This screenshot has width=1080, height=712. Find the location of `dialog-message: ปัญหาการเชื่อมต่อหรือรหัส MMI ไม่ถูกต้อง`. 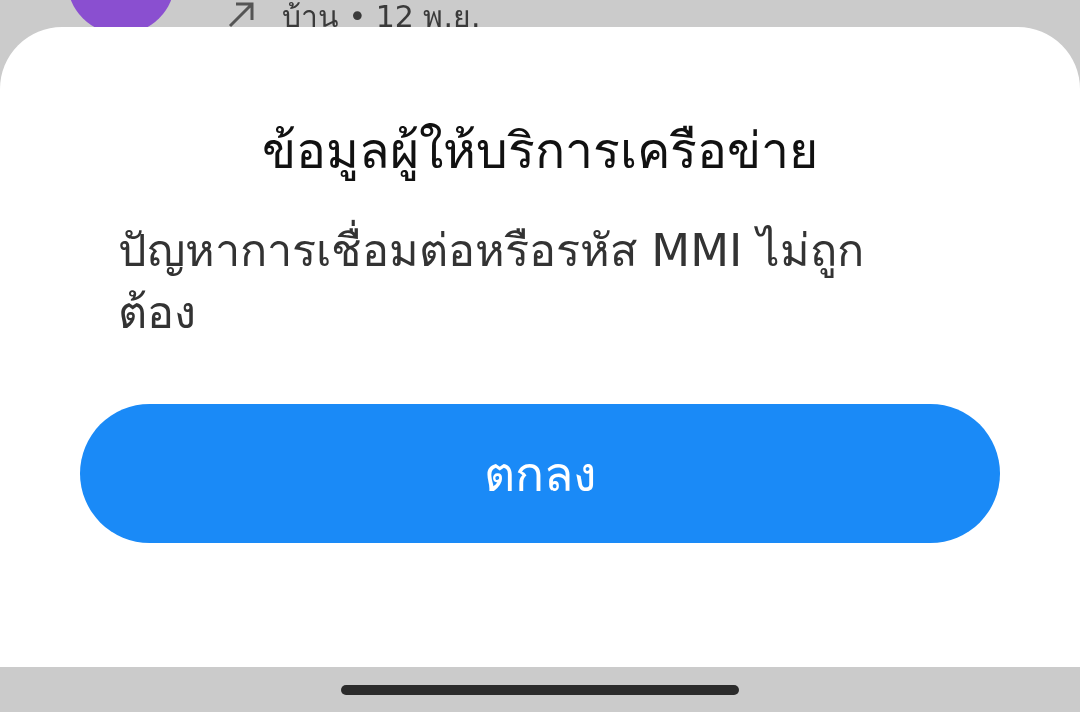

dialog-message: ปัญหาการเชื่อมต่อหรือรหัส MMI ไม่ถูกต้อง is located at coordinates (518, 282).